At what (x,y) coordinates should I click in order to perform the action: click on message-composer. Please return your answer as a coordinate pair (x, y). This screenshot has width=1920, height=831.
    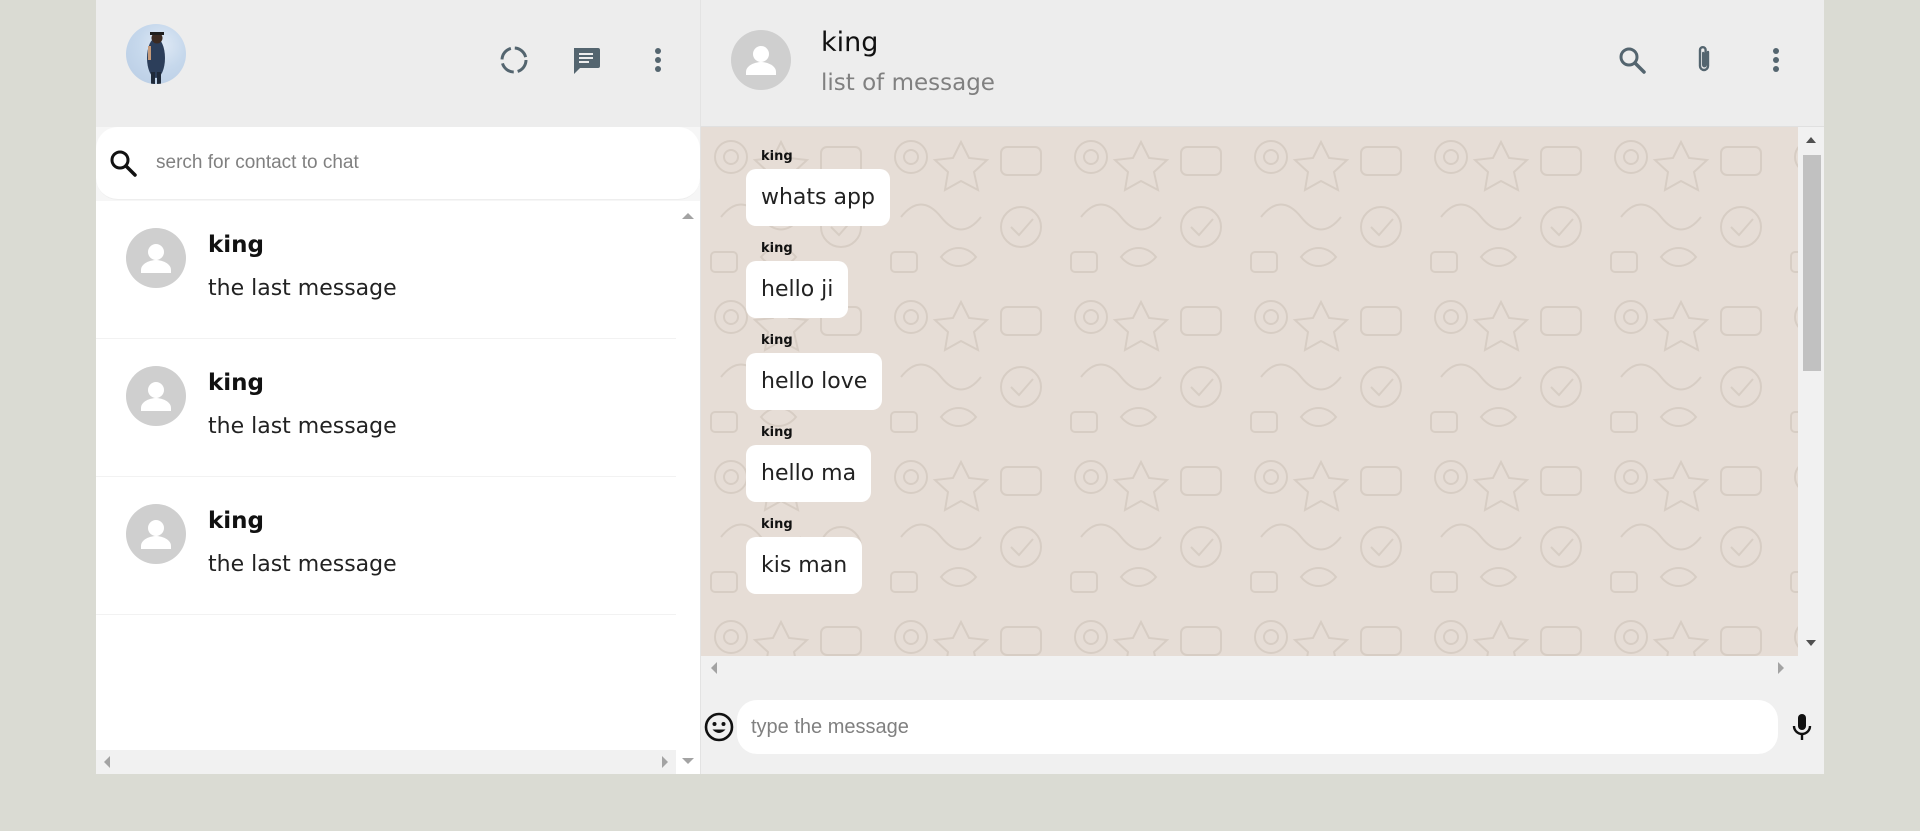
    Looking at the image, I should click on (1262, 727).